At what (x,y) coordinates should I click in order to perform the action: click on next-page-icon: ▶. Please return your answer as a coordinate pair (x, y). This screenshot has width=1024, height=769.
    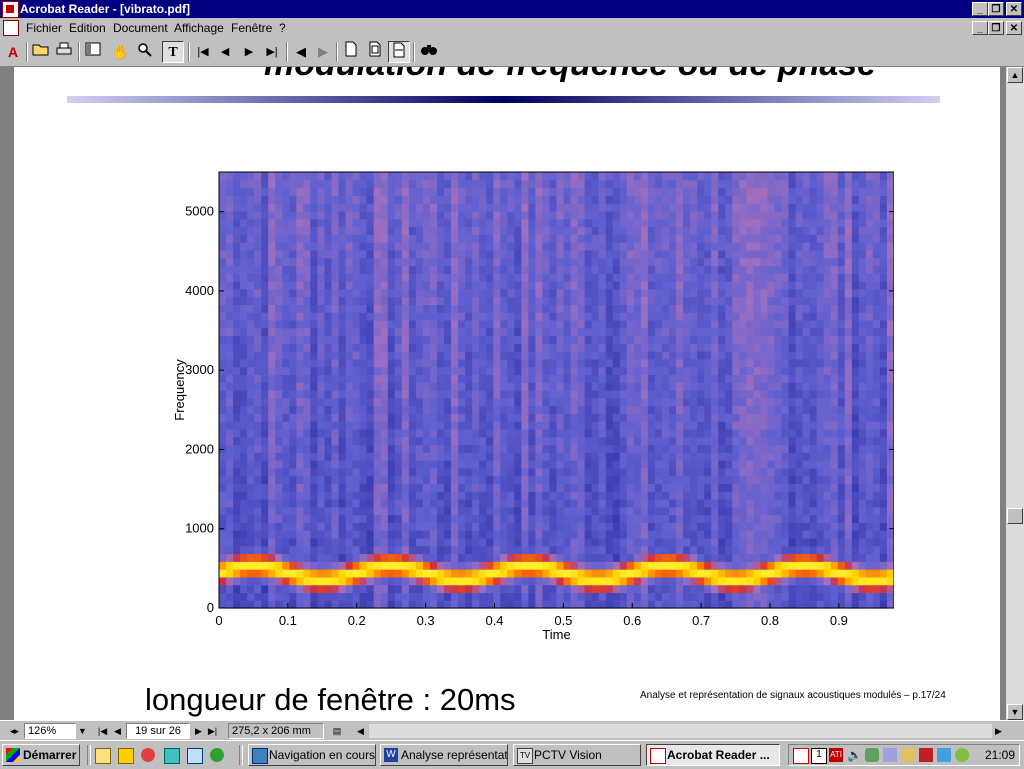
    Looking at the image, I should click on (249, 52).